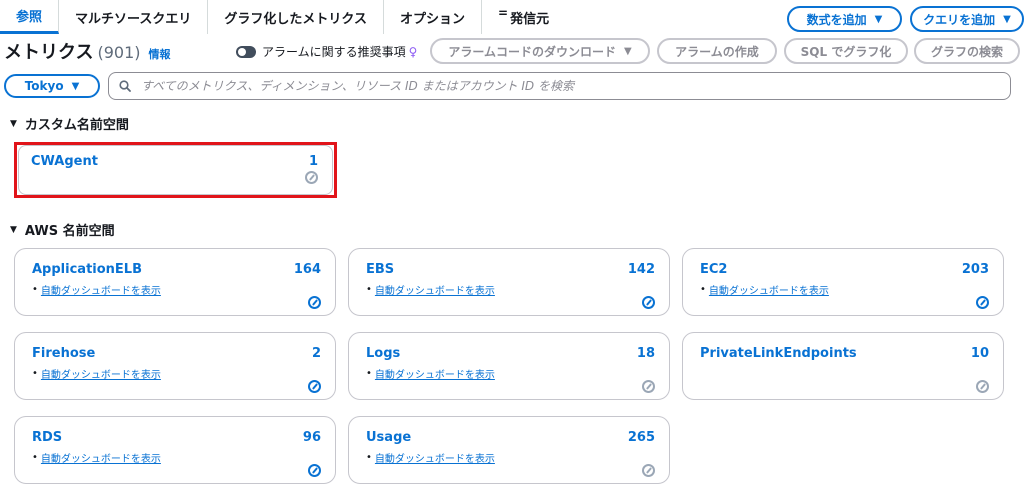  Describe the element at coordinates (836, 19) in the screenshot. I see `add-formula-label: 数式を追加` at that location.